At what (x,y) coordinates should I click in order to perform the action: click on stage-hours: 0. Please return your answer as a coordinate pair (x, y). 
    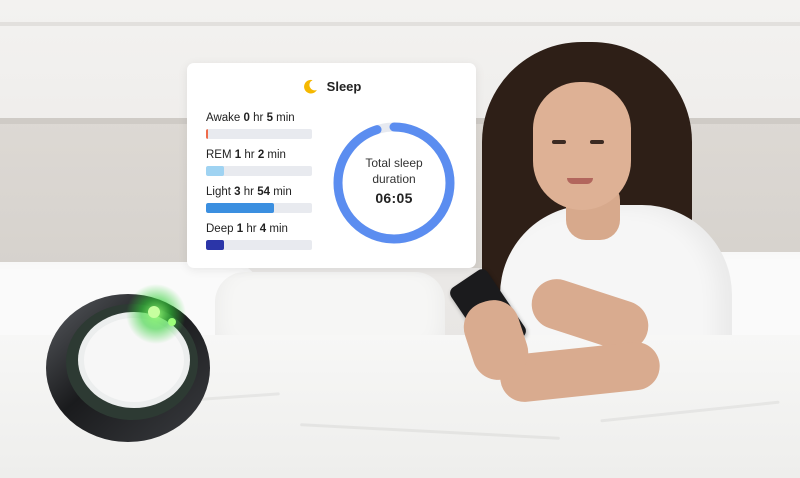
    Looking at the image, I should click on (246, 118).